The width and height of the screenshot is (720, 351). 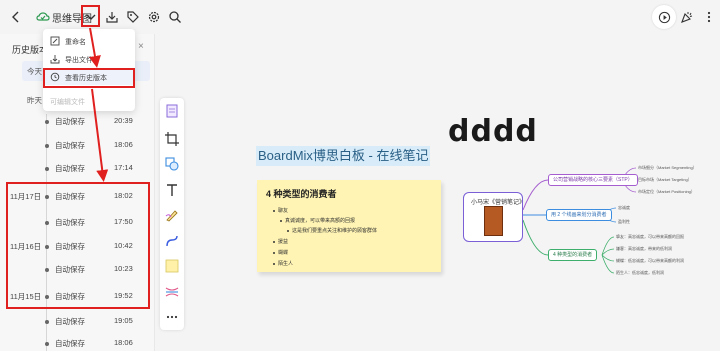 I want to click on mindmap-leaf: 市场细分（Market Segmenting）, so click(x=667, y=168).